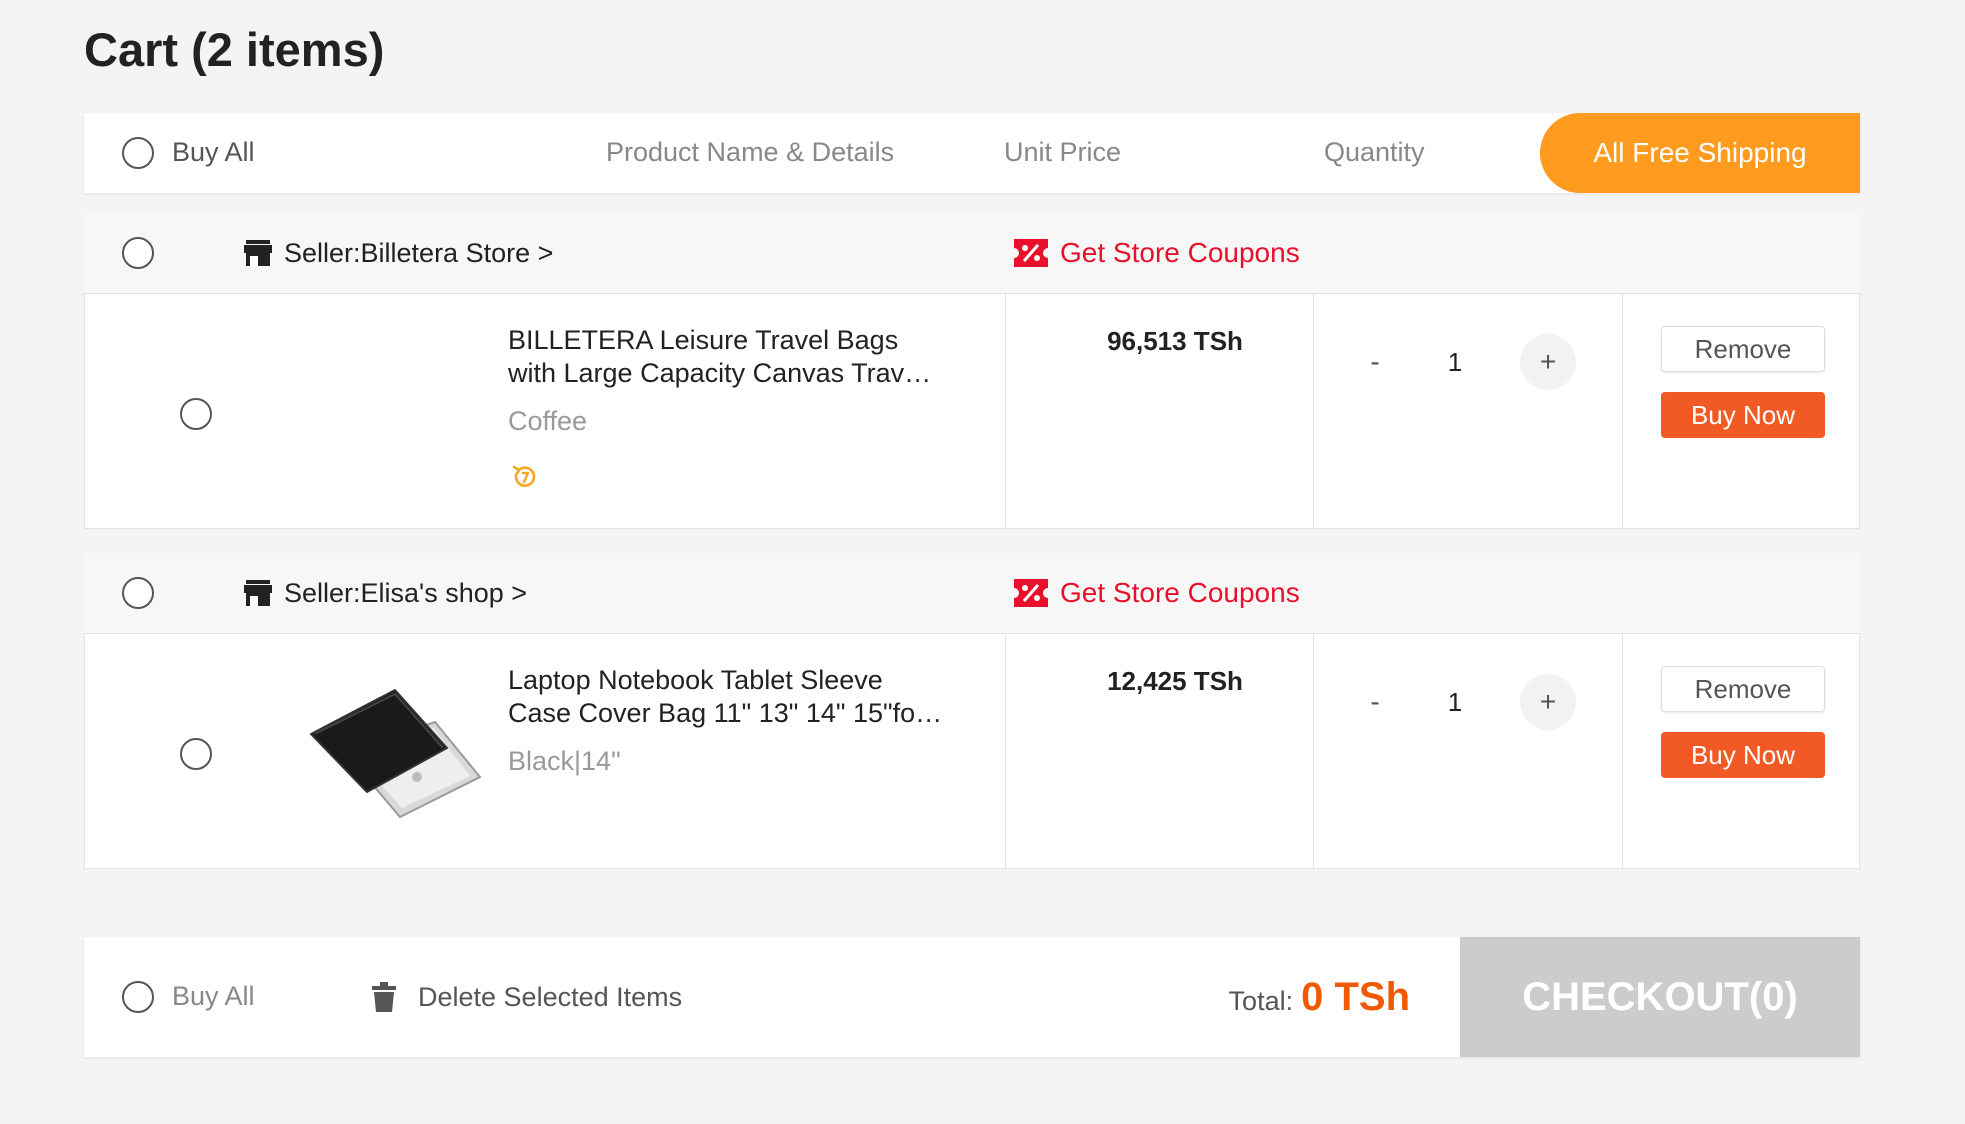  I want to click on product-column-header: Product Name & Details, so click(750, 152).